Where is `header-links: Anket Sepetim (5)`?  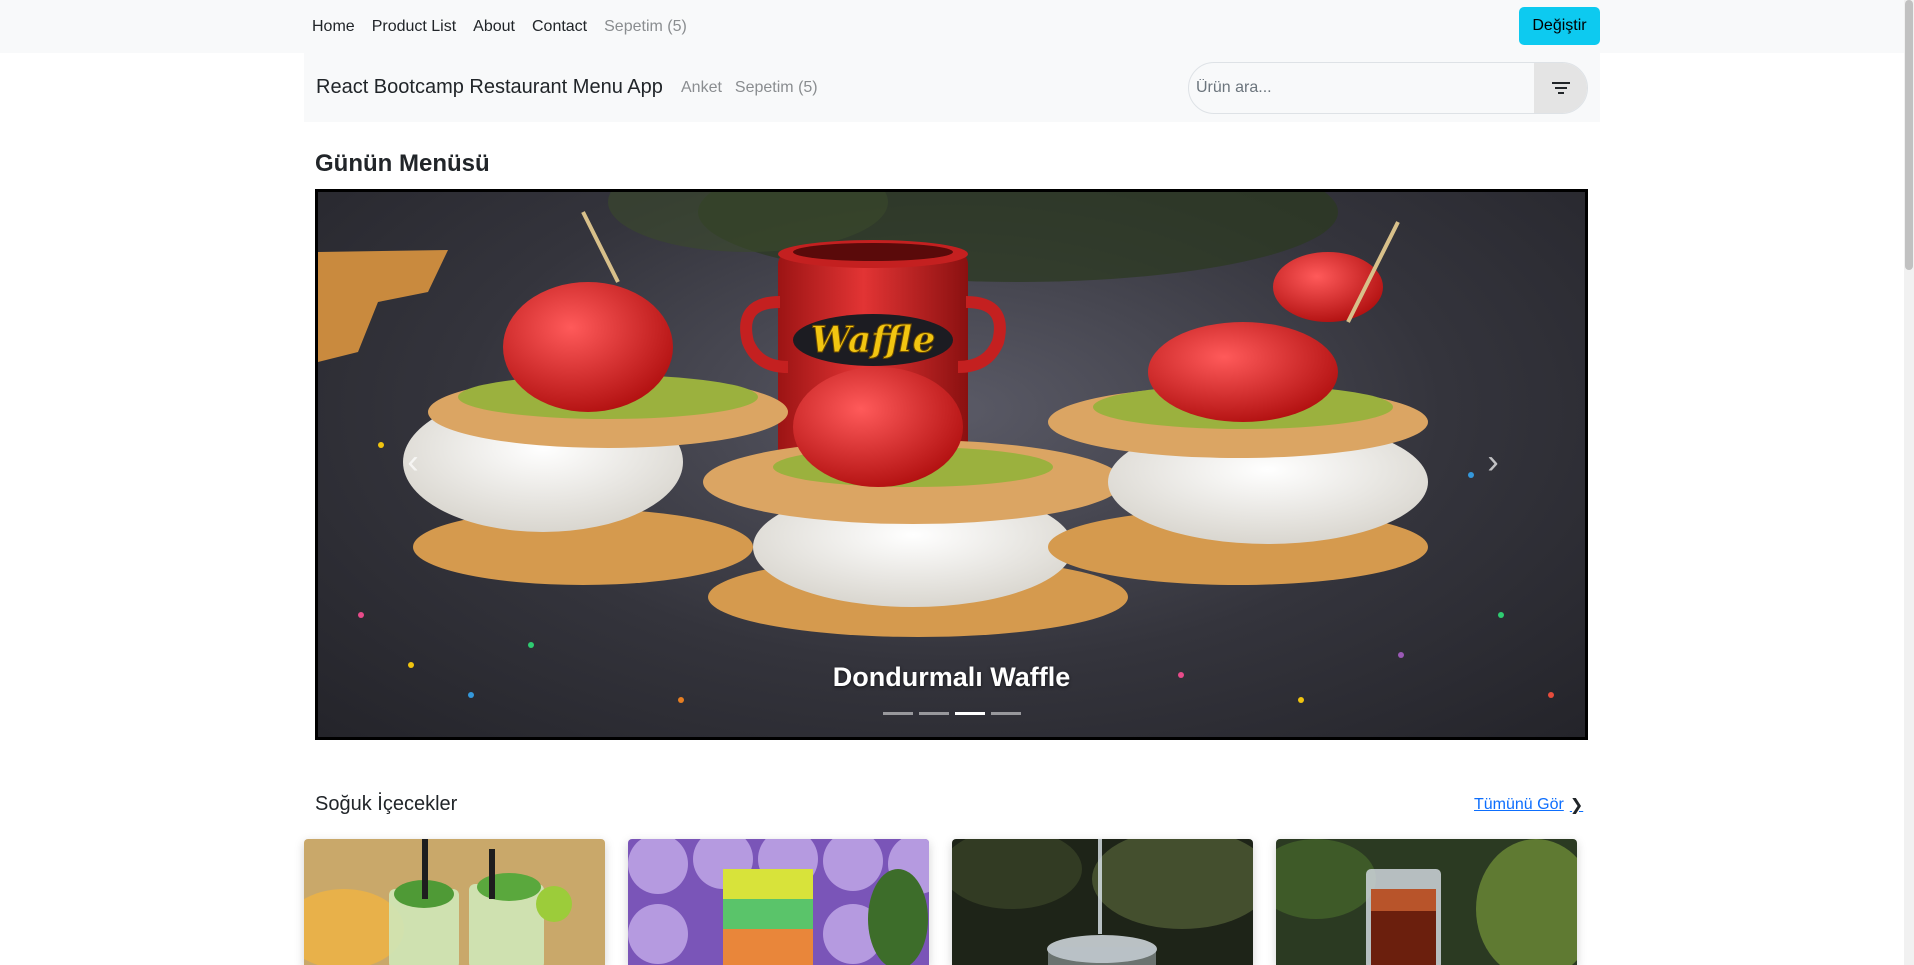
header-links: Anket Sepetim (5) is located at coordinates (756, 87).